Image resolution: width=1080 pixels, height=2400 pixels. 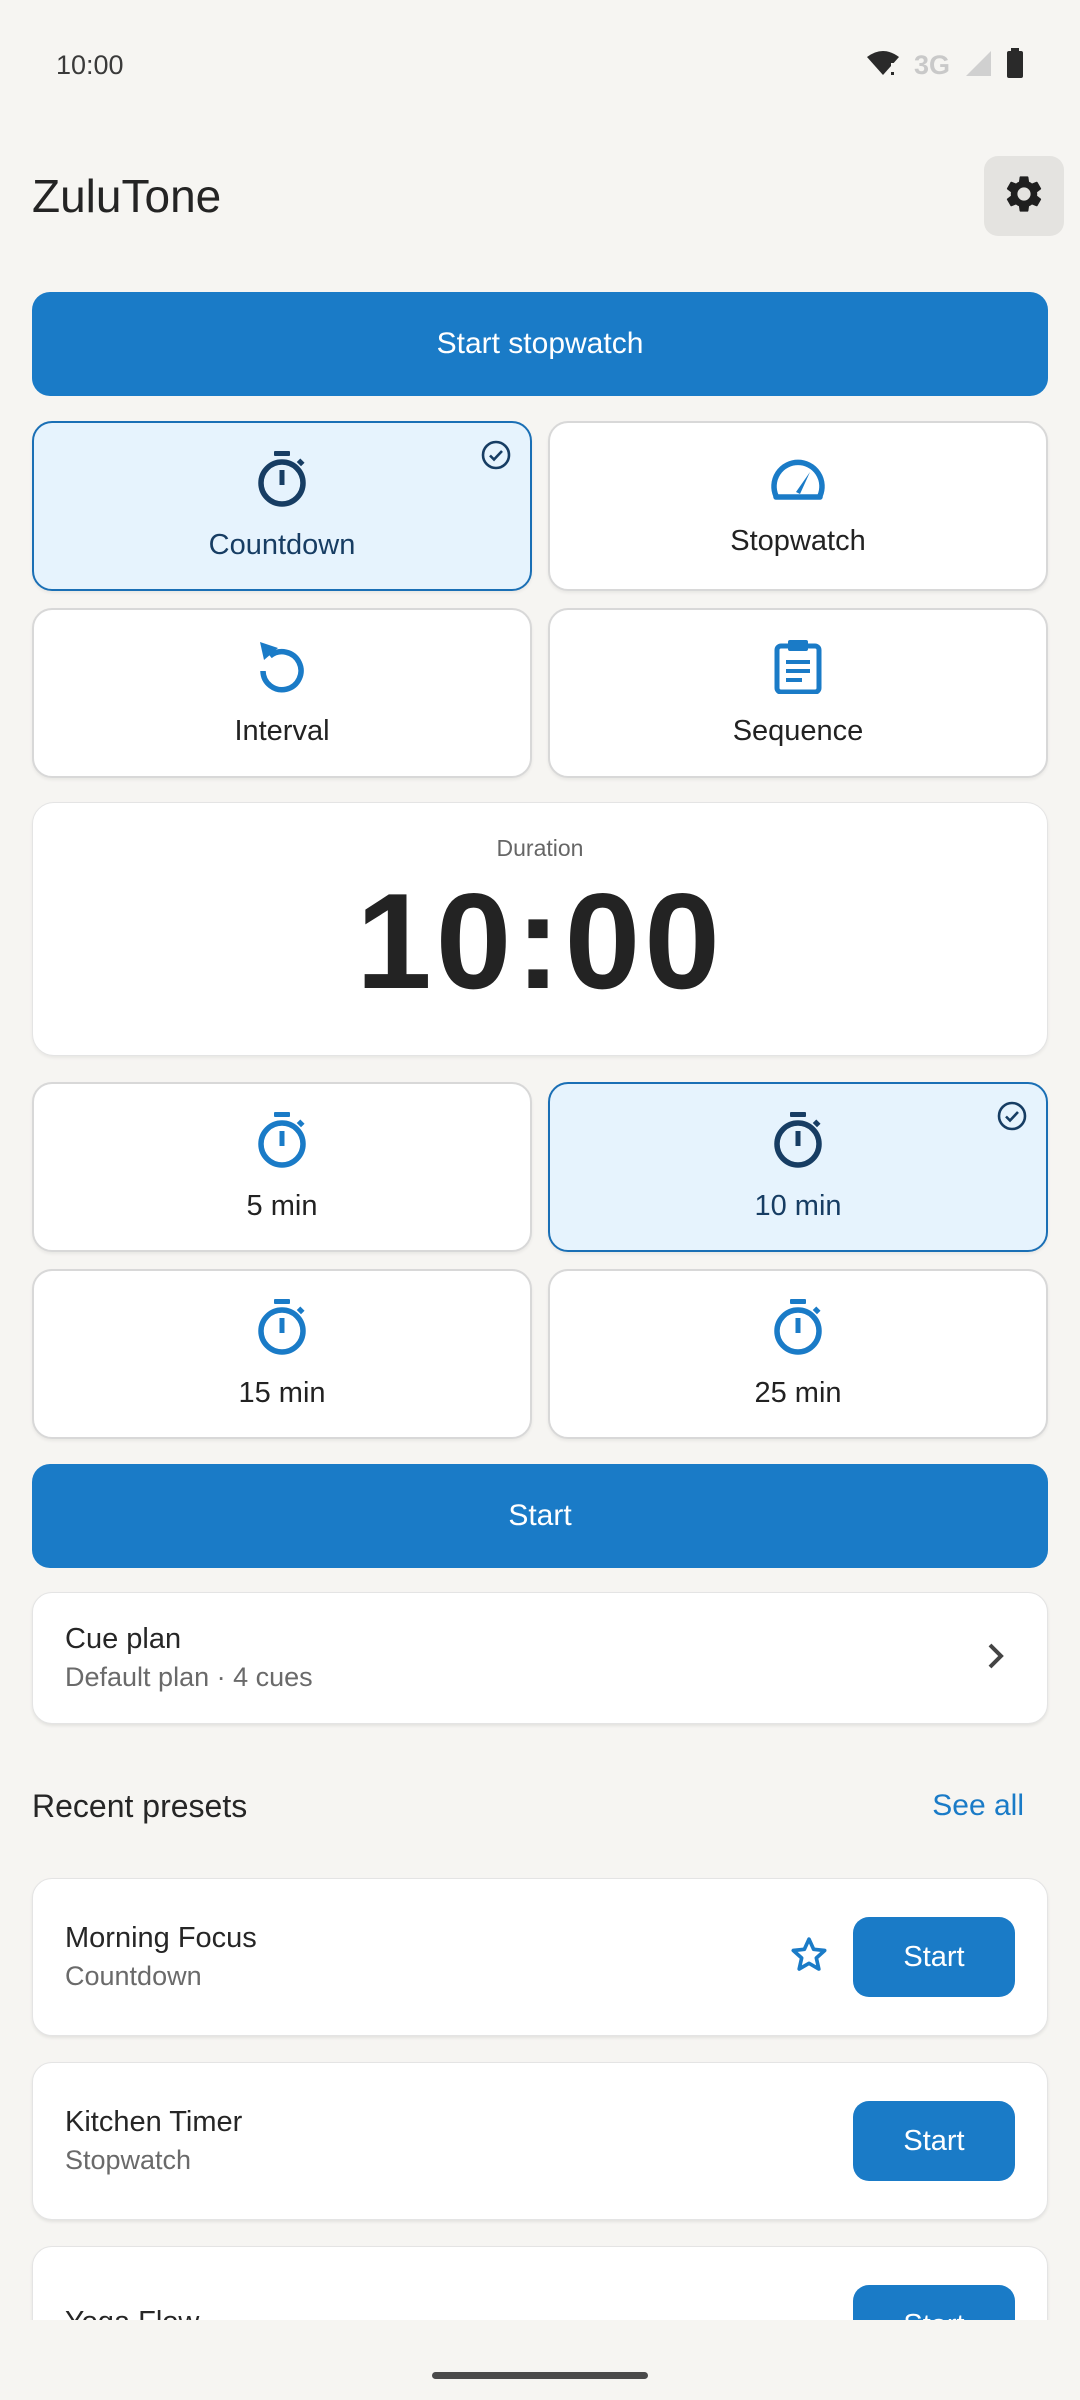 What do you see at coordinates (282, 1206) in the screenshot?
I see `quick-duration-label: 5 min` at bounding box center [282, 1206].